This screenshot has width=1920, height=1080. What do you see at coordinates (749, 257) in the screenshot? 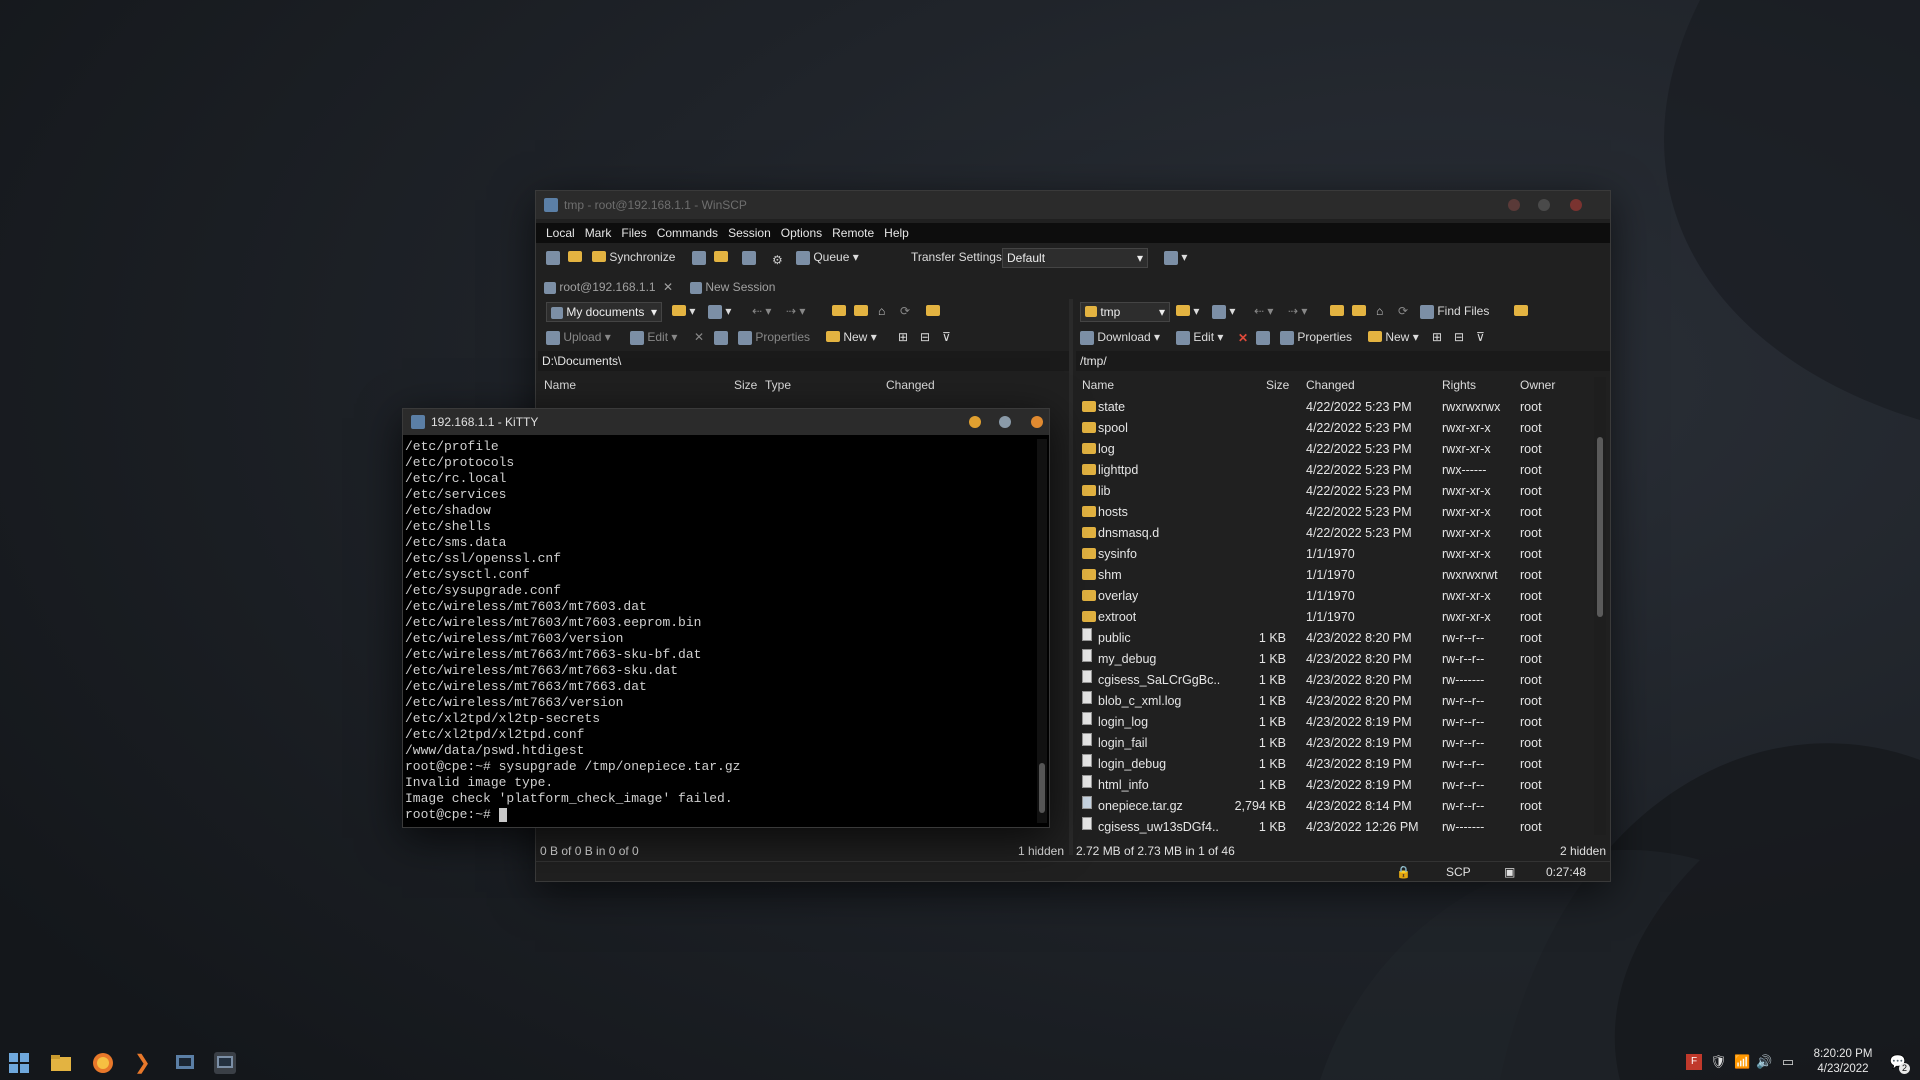
I see `console-icon` at bounding box center [749, 257].